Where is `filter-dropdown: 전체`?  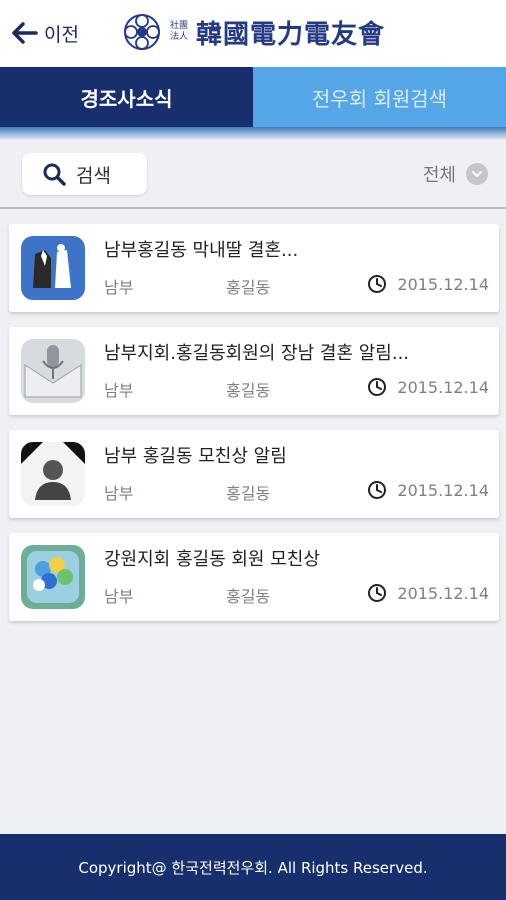 filter-dropdown: 전체 is located at coordinates (455, 174).